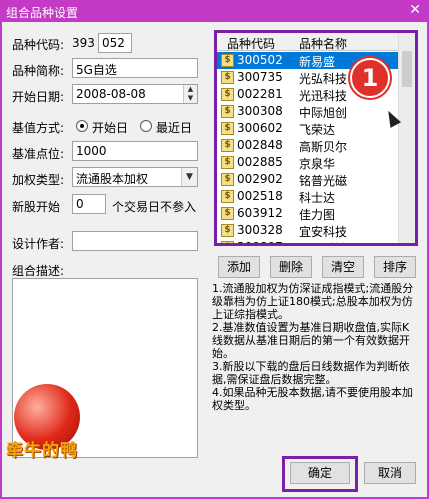  I want to click on stock-code: 002902, so click(260, 179).